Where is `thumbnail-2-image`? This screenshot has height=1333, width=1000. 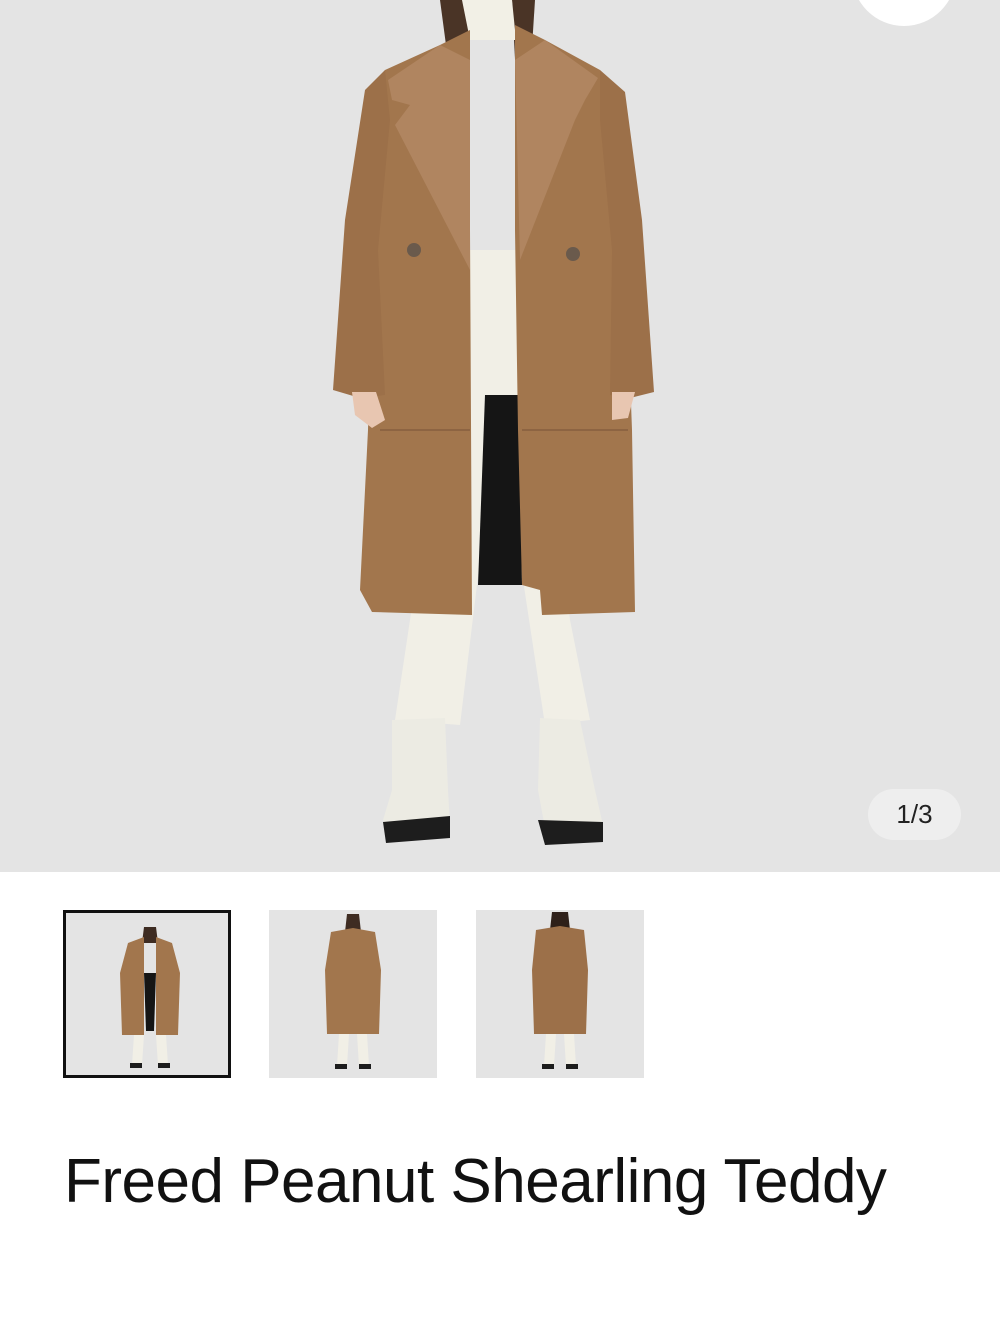 thumbnail-2-image is located at coordinates (353, 991).